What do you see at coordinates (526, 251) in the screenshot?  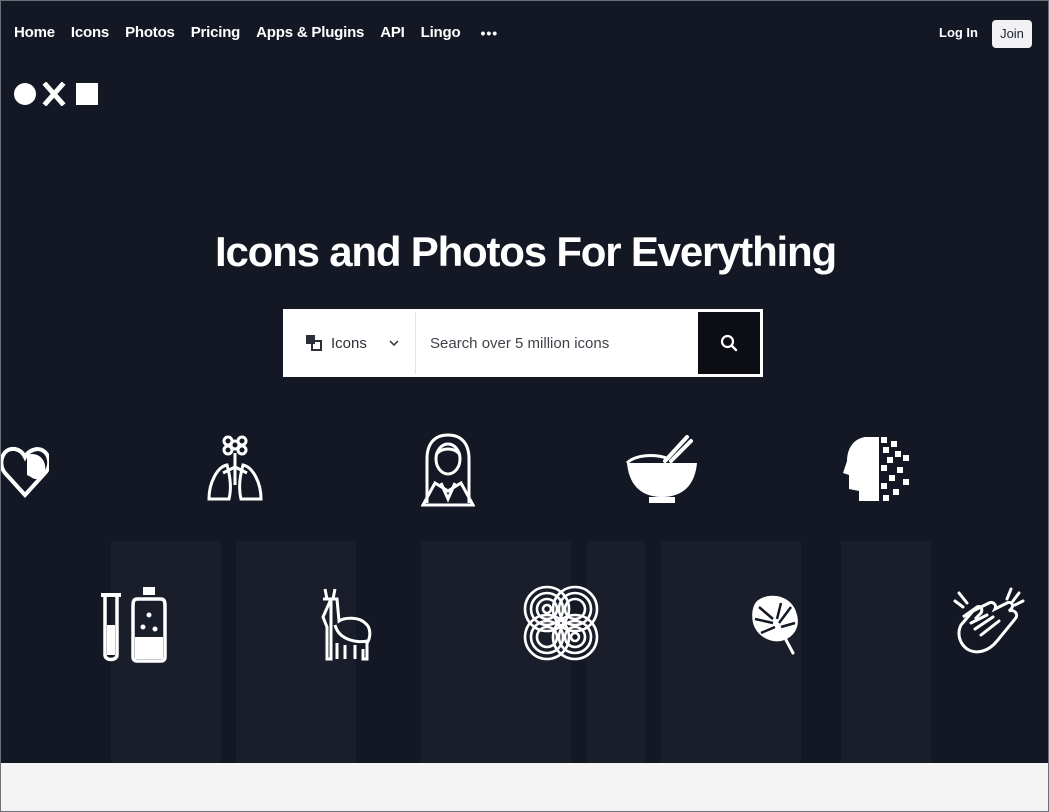 I see `hero-headline: Icons and Photos For Everything` at bounding box center [526, 251].